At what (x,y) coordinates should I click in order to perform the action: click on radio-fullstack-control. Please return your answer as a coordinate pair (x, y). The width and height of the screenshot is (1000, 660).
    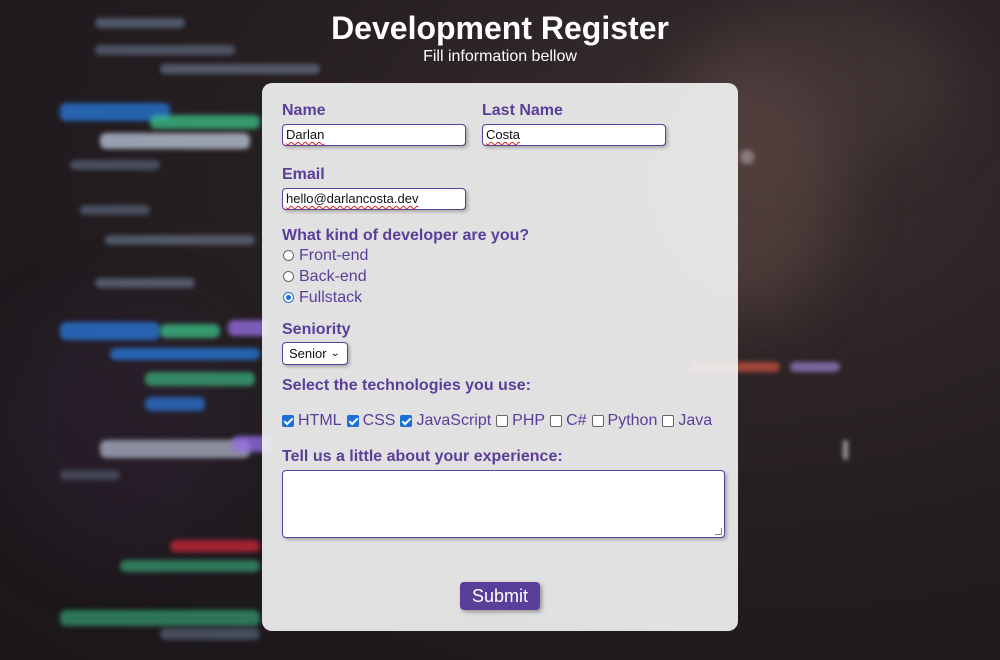
    Looking at the image, I should click on (288, 297).